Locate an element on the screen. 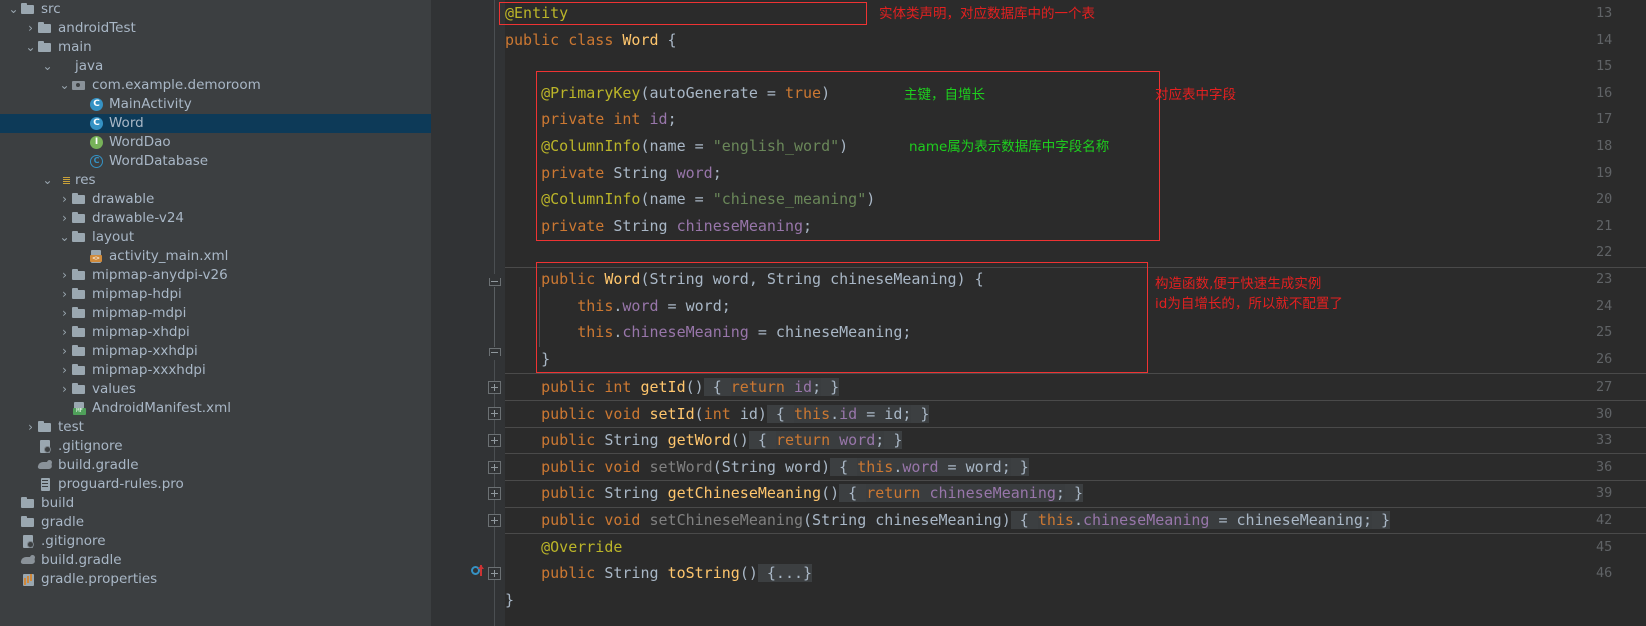 Image resolution: width=1646 pixels, height=626 pixels. tree-item-mipmap-xxxhdpi: › mipmap-xxxhdpi is located at coordinates (215, 370).